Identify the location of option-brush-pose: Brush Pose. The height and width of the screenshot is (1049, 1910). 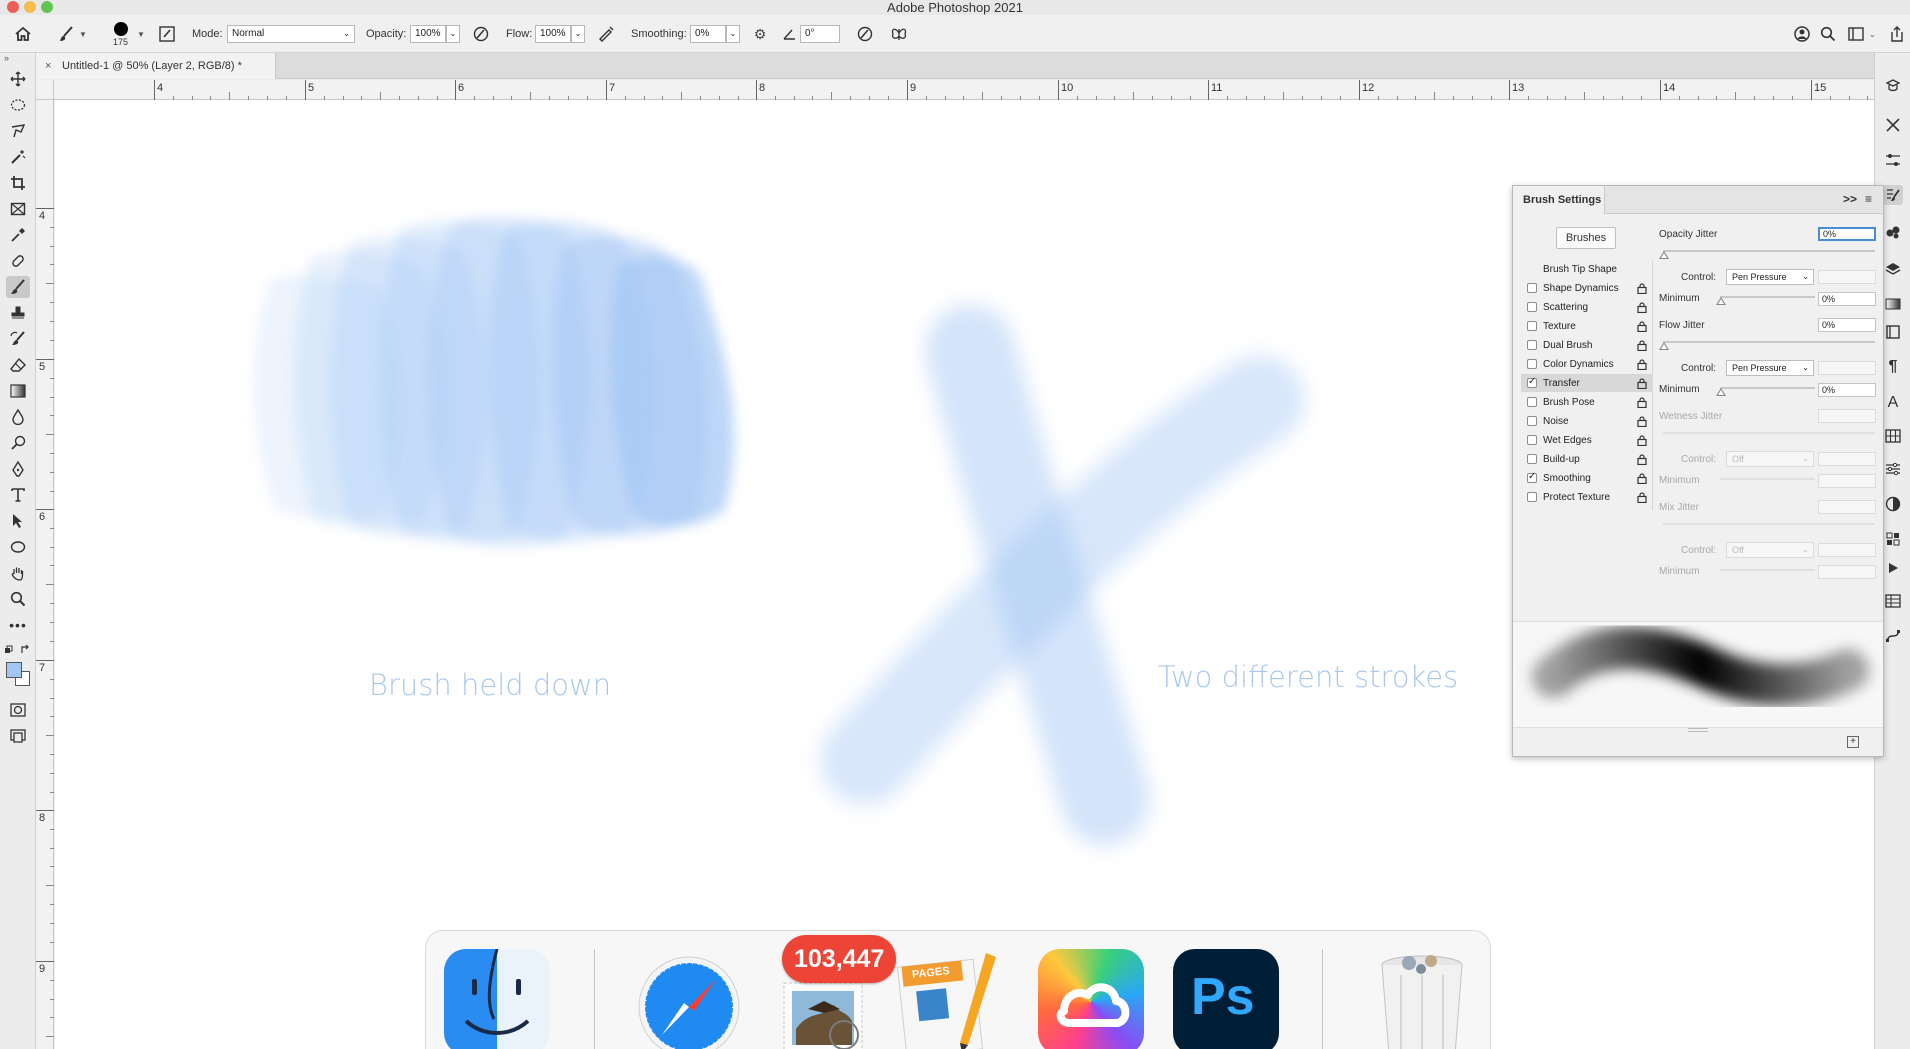
(1587, 402).